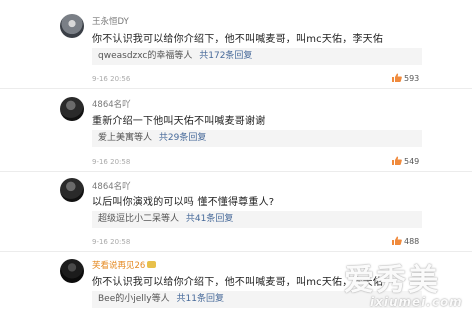 This screenshot has width=472, height=325. I want to click on like-button: 488, so click(405, 241).